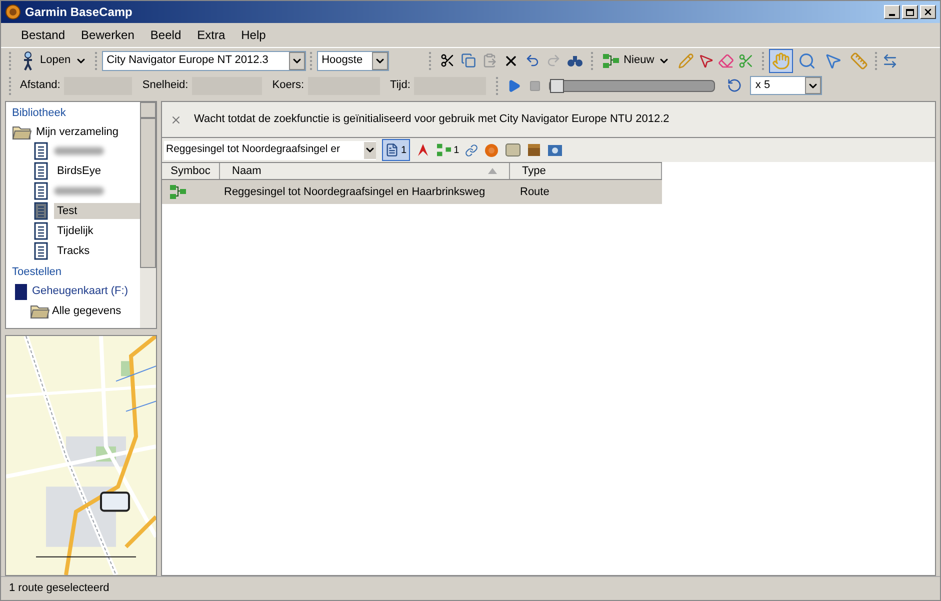 This screenshot has width=941, height=601. Describe the element at coordinates (890, 60) in the screenshot. I see `transfer-icon` at that location.